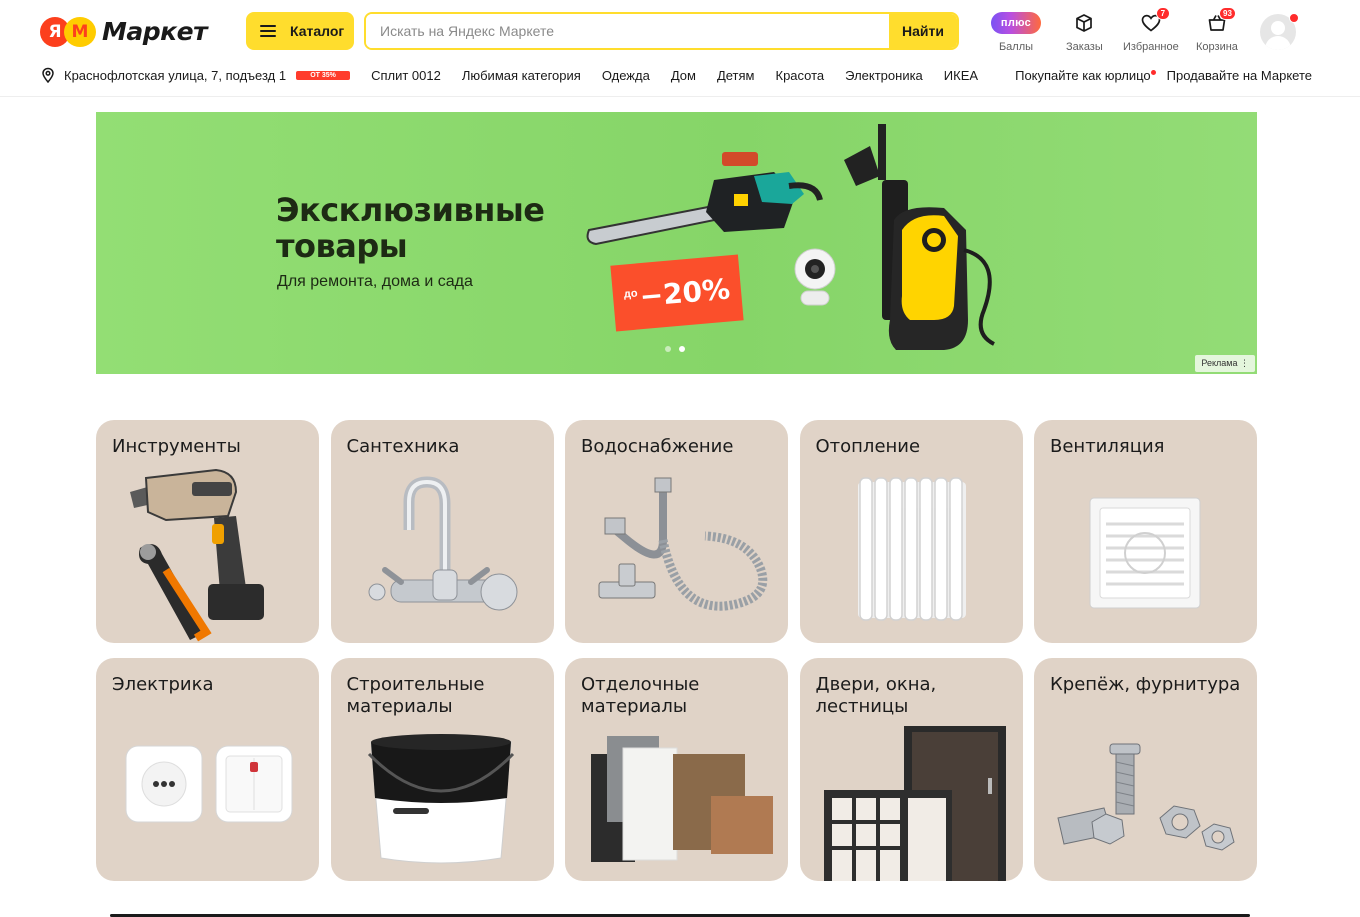  I want to click on logo-text: Маркет, so click(155, 31).